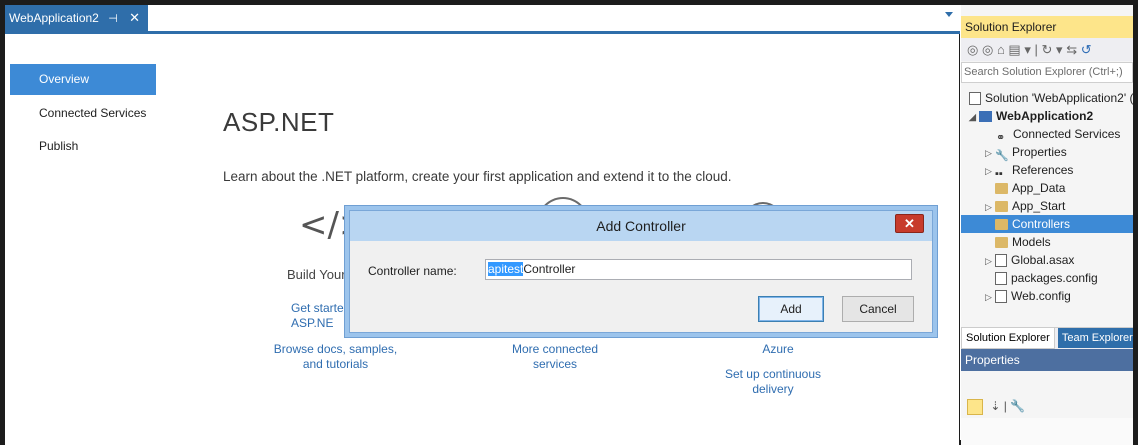 This screenshot has height=445, width=1138. What do you see at coordinates (778, 349) in the screenshot?
I see `azure-link: Azure` at bounding box center [778, 349].